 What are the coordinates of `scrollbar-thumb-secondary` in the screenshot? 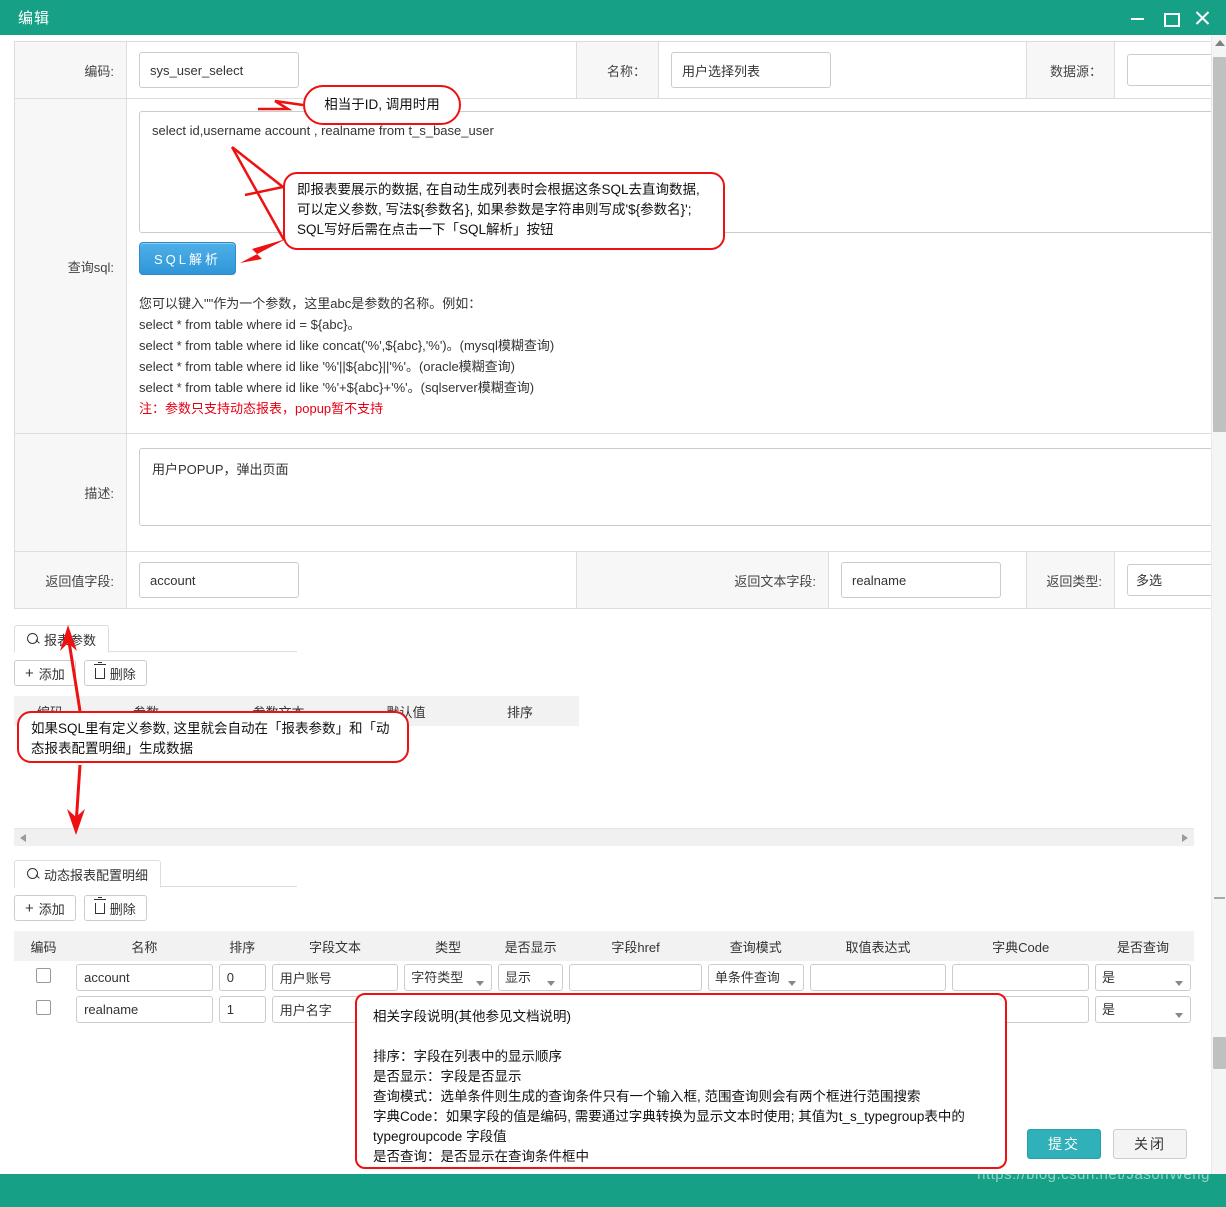 It's located at (1219, 1053).